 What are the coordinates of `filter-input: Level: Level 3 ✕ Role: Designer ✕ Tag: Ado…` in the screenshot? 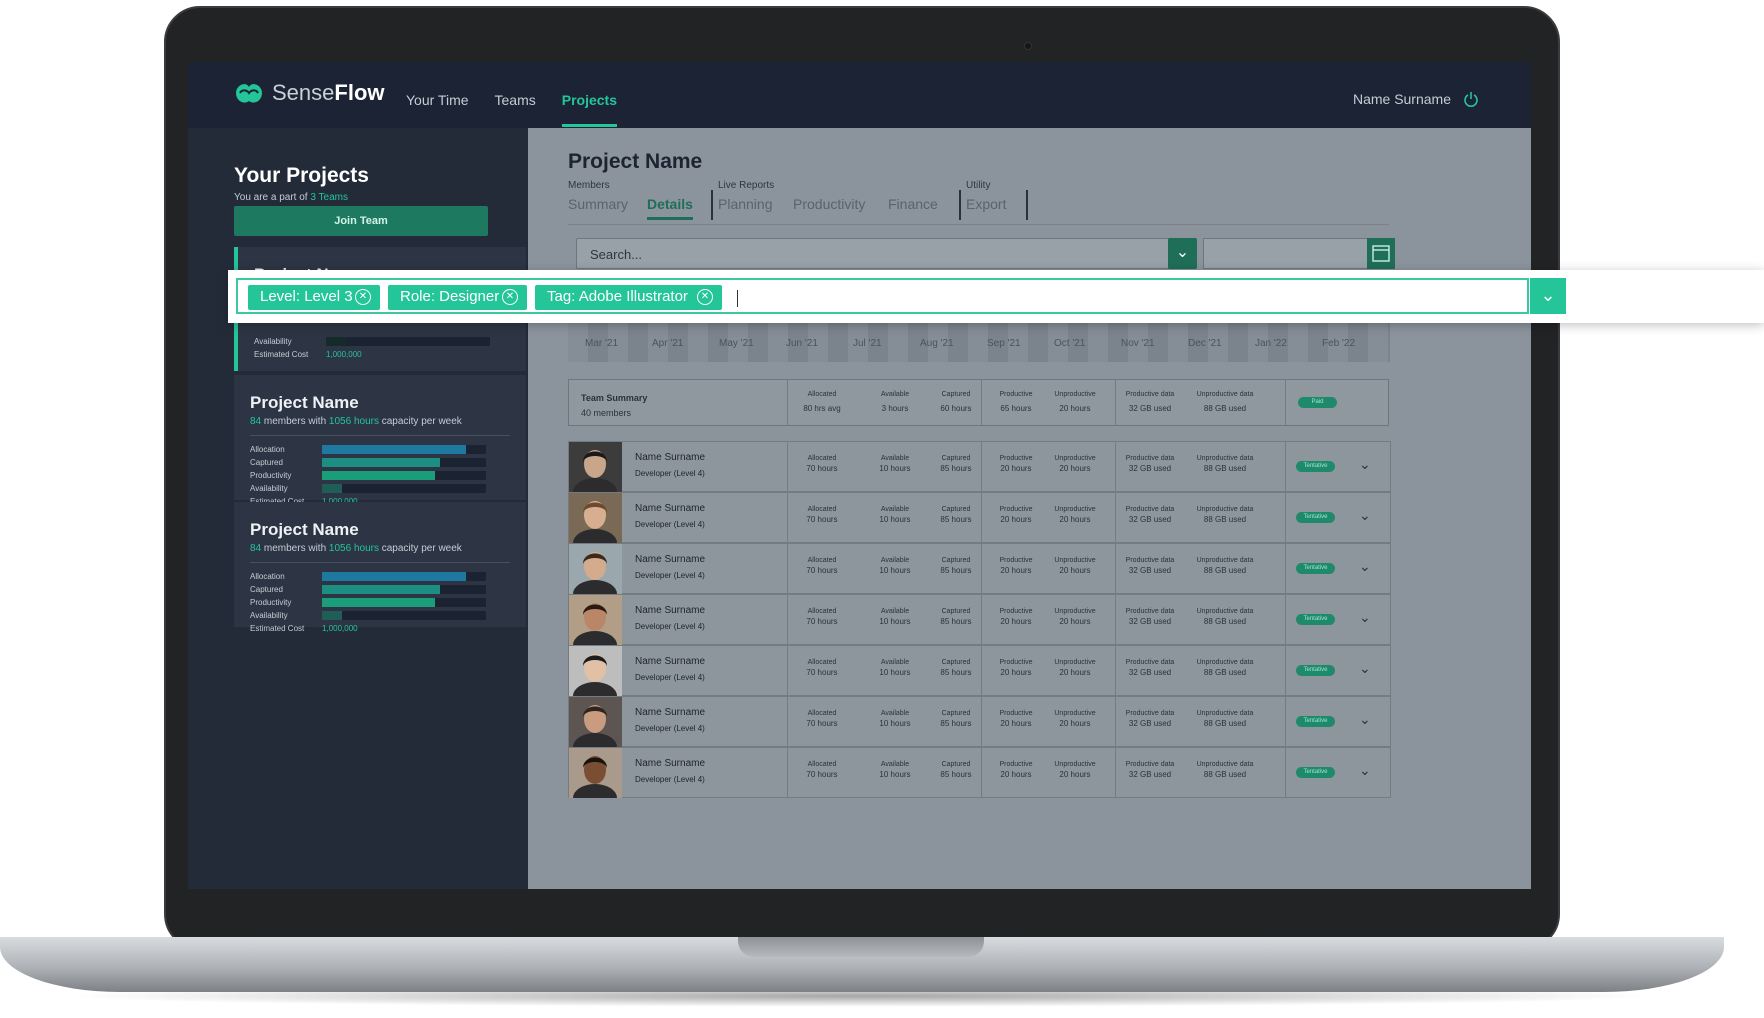 It's located at (882, 296).